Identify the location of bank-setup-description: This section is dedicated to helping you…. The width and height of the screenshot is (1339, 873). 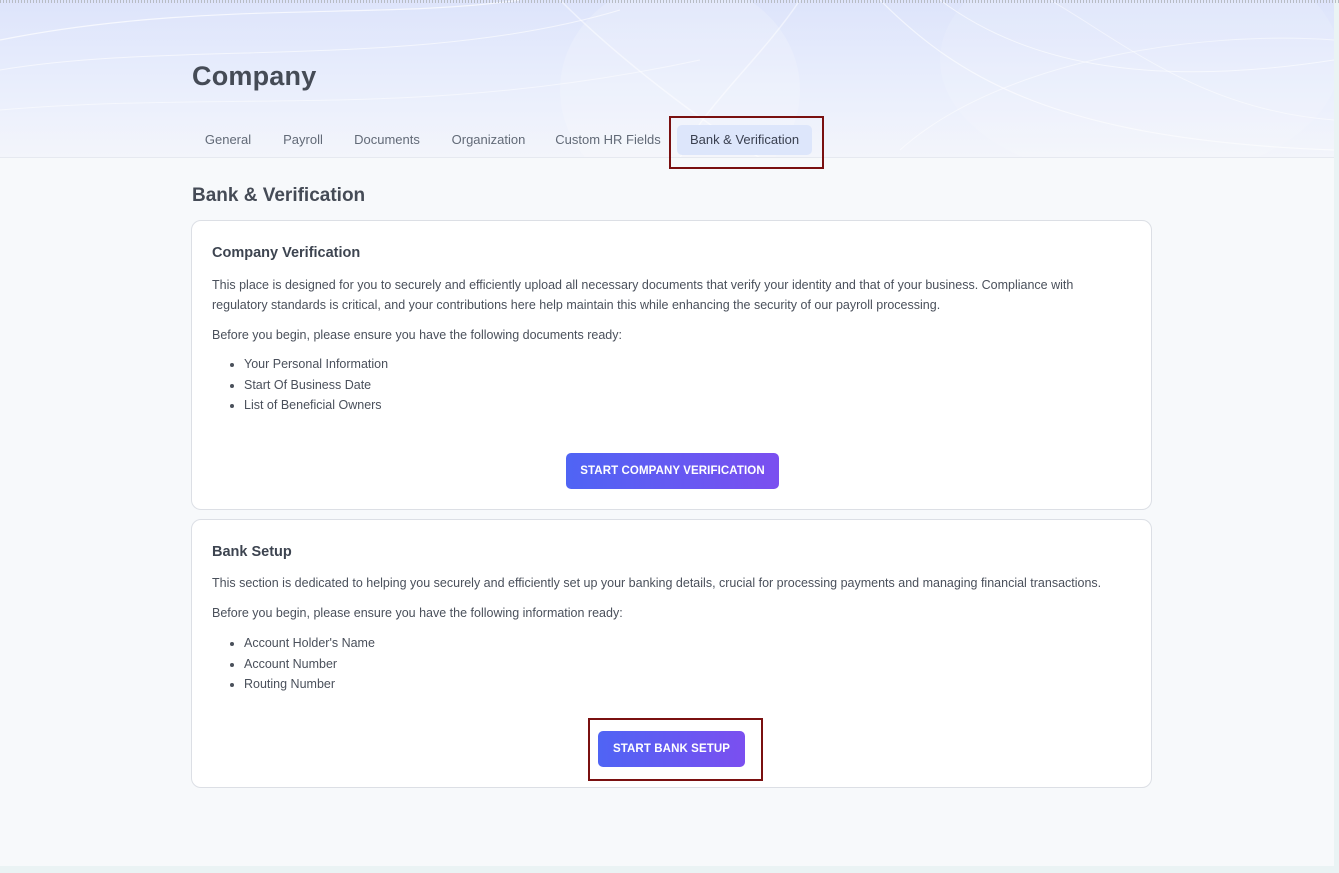
(657, 583).